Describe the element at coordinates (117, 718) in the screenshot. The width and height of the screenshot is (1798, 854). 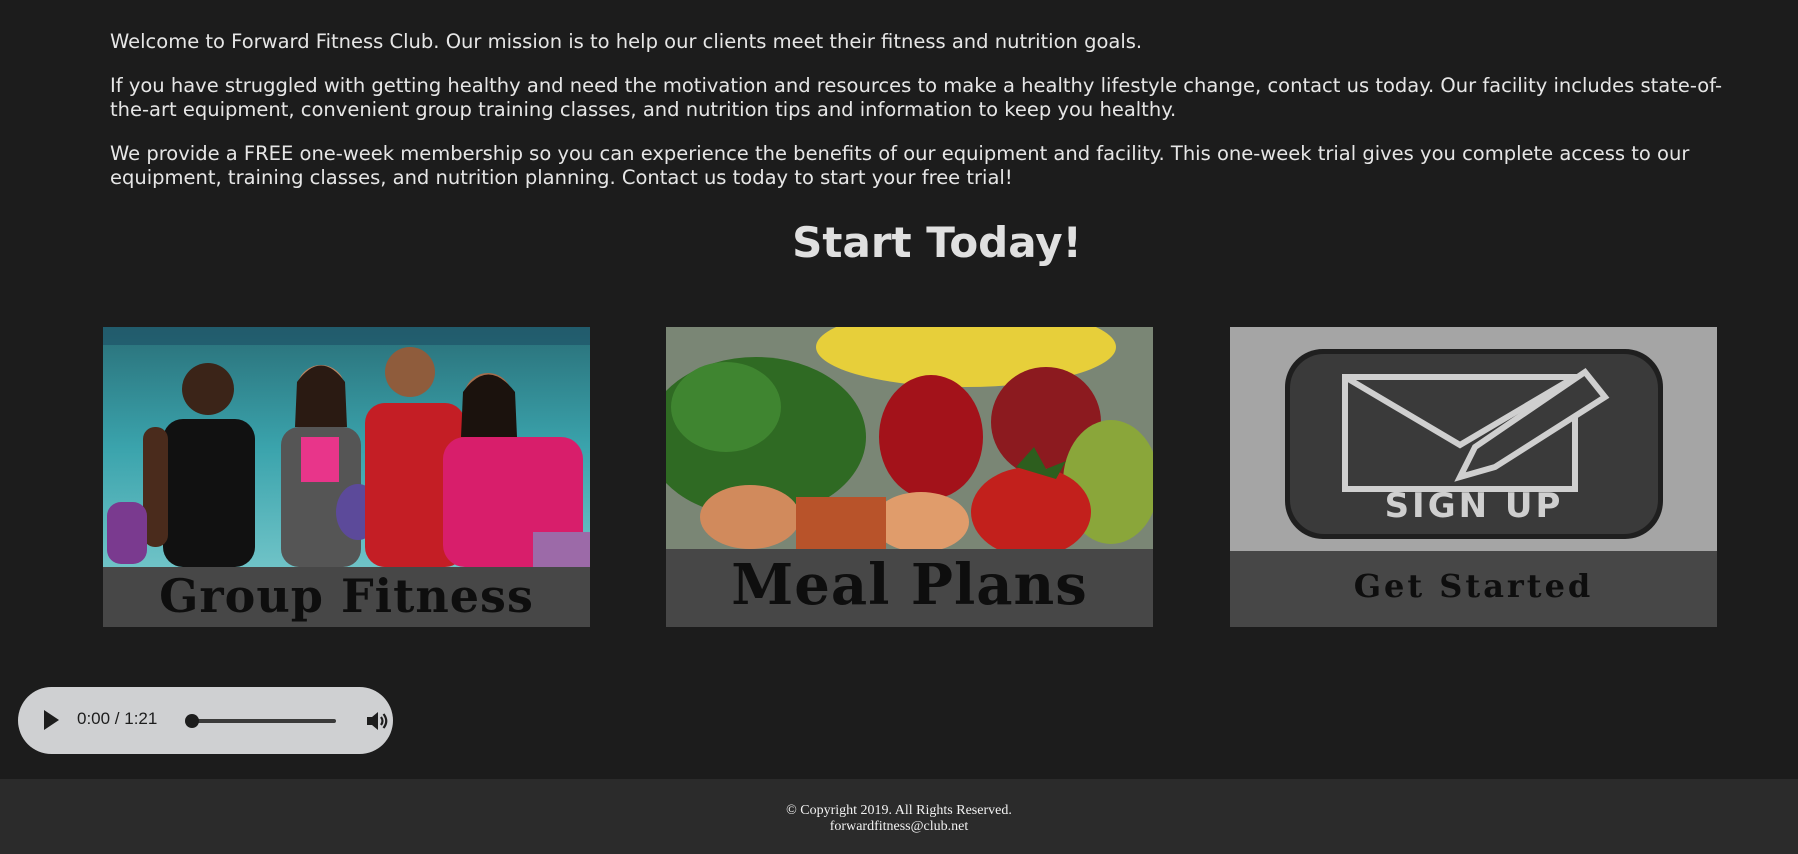
I see `audio-time-display: 0:00 / 1:21` at that location.